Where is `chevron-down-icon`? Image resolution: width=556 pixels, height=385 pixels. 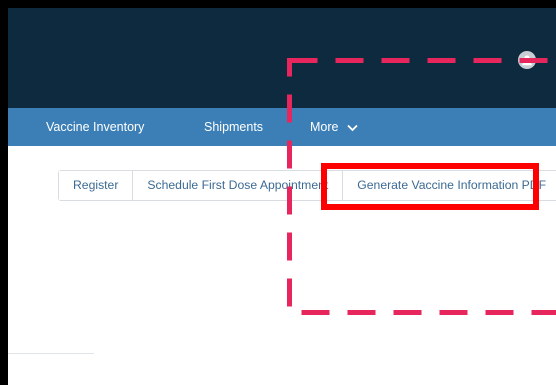
chevron-down-icon is located at coordinates (352, 128).